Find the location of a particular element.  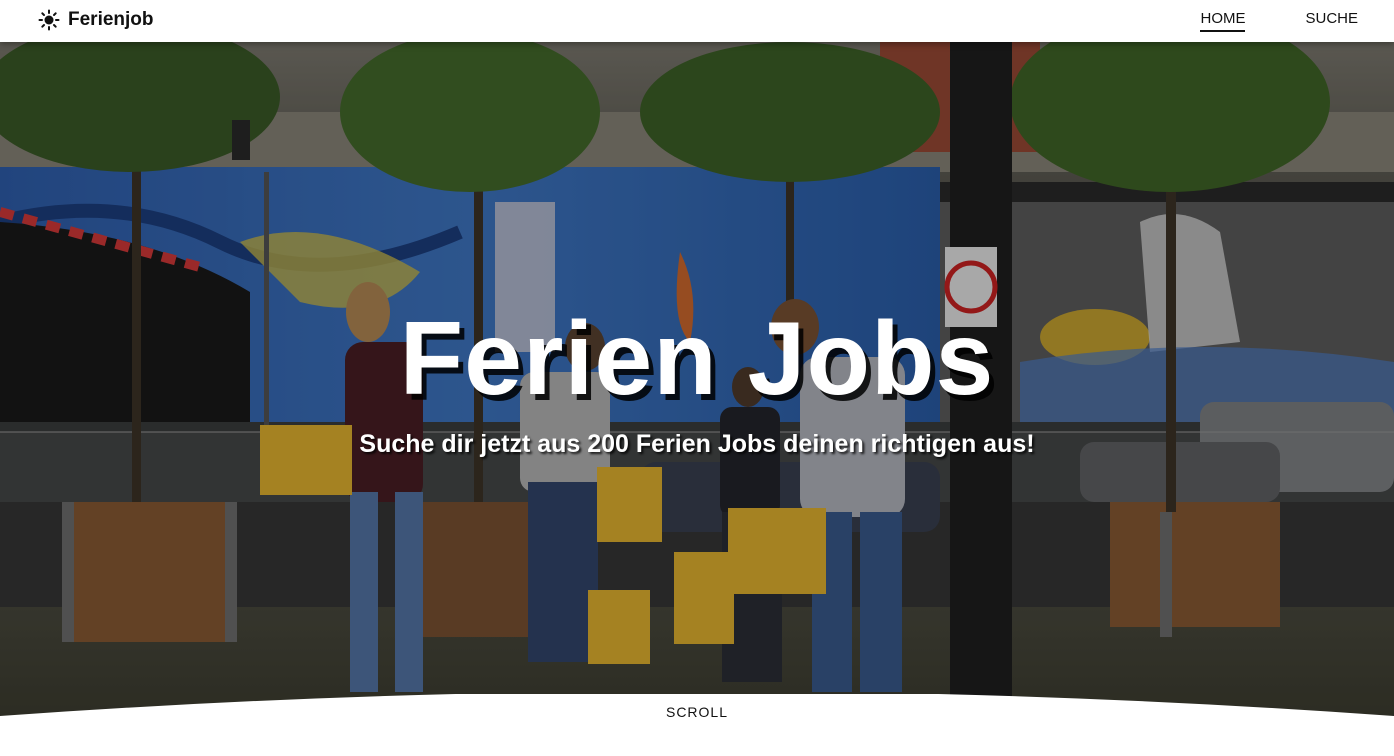

top-navbar: Ferienjob HOME SUCHE is located at coordinates (697, 21).